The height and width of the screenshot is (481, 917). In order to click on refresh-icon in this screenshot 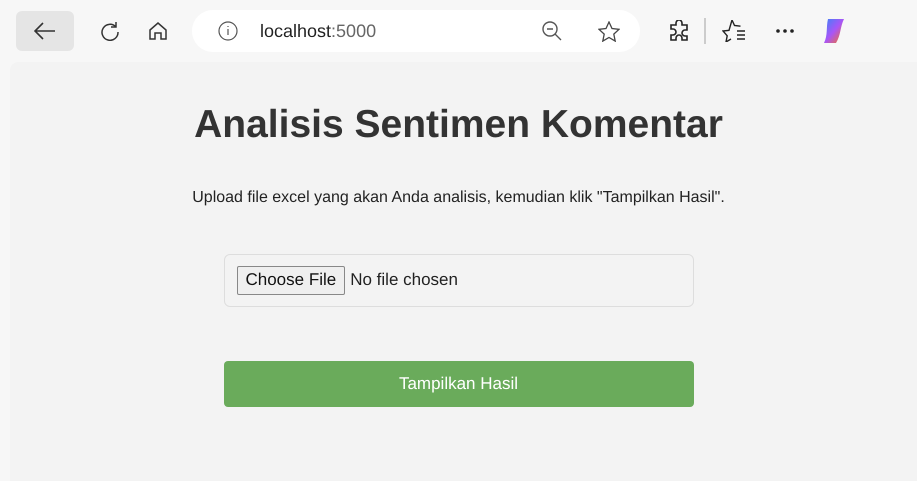, I will do `click(110, 31)`.